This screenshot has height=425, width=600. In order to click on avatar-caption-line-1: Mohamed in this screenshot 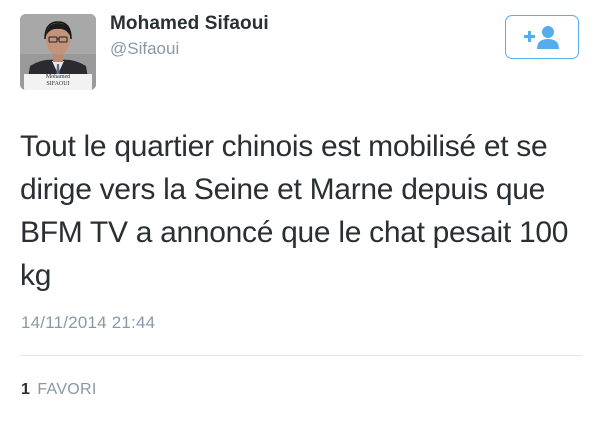, I will do `click(58, 77)`.